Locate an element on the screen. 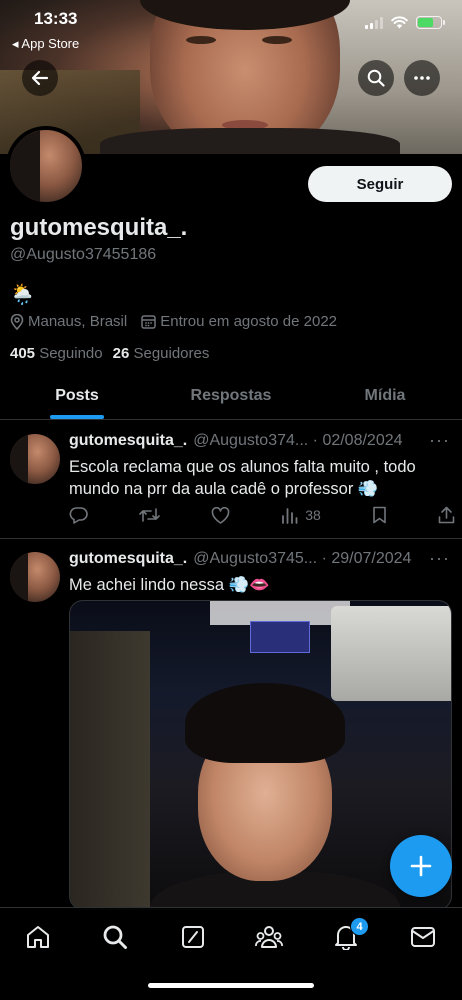 This screenshot has width=462, height=1000. tab-replies: Respostas is located at coordinates (231, 395).